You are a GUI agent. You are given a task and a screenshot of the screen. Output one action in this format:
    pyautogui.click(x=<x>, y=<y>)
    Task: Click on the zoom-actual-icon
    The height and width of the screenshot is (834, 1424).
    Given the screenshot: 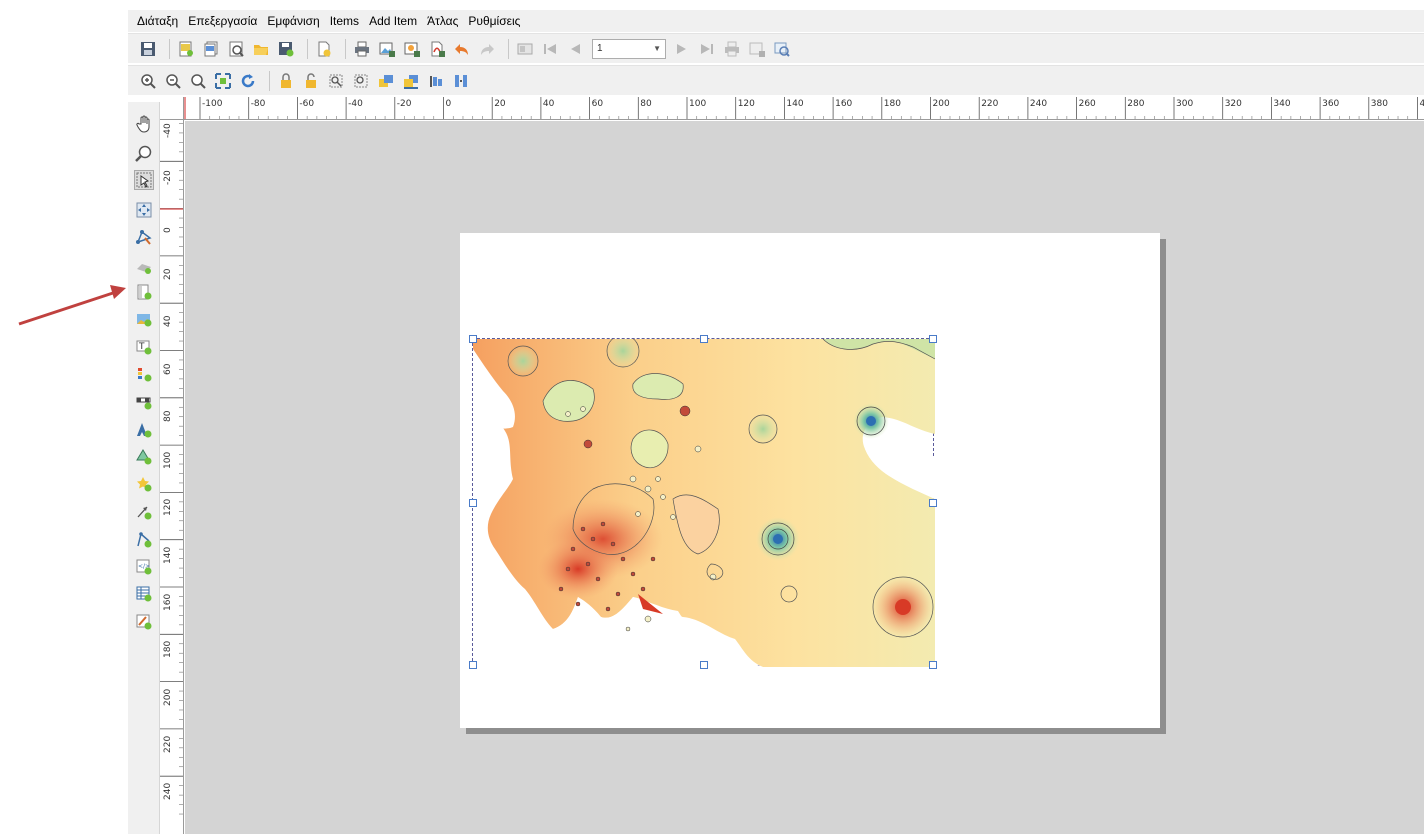 What is the action you would take?
    pyautogui.click(x=198, y=81)
    